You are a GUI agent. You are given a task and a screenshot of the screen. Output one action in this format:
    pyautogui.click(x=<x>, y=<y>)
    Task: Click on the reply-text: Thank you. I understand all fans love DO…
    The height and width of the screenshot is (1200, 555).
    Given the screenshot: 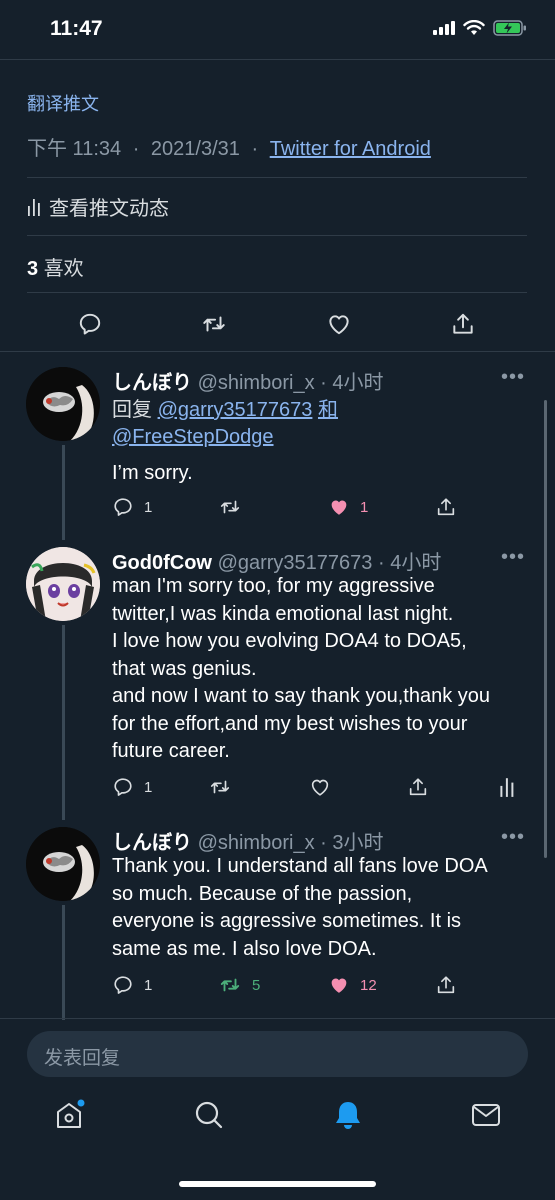 What is the action you would take?
    pyautogui.click(x=322, y=908)
    